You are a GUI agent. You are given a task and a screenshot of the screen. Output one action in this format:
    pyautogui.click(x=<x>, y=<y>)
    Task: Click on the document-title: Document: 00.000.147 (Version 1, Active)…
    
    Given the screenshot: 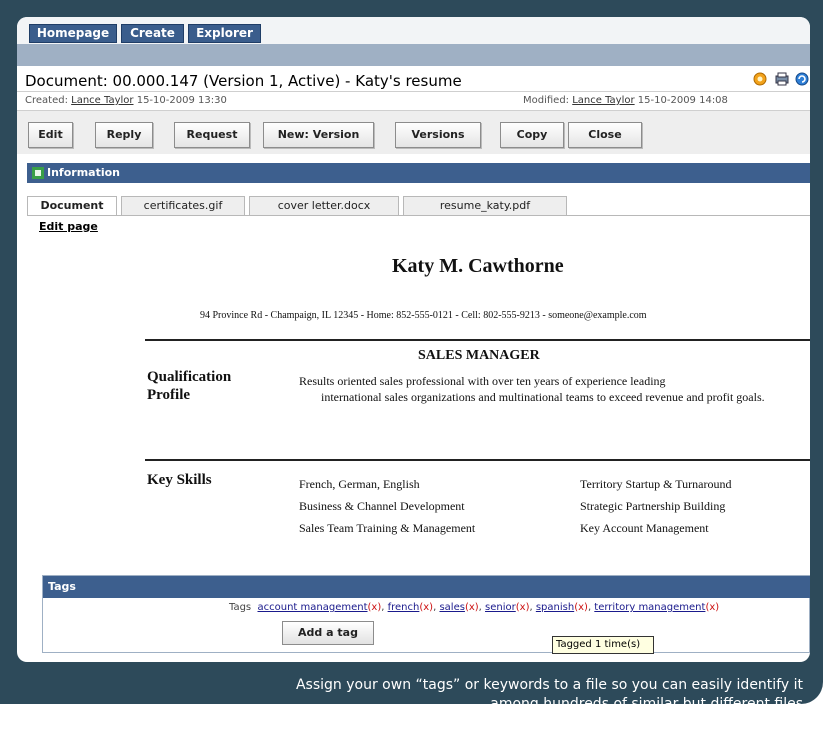 What is the action you would take?
    pyautogui.click(x=243, y=81)
    